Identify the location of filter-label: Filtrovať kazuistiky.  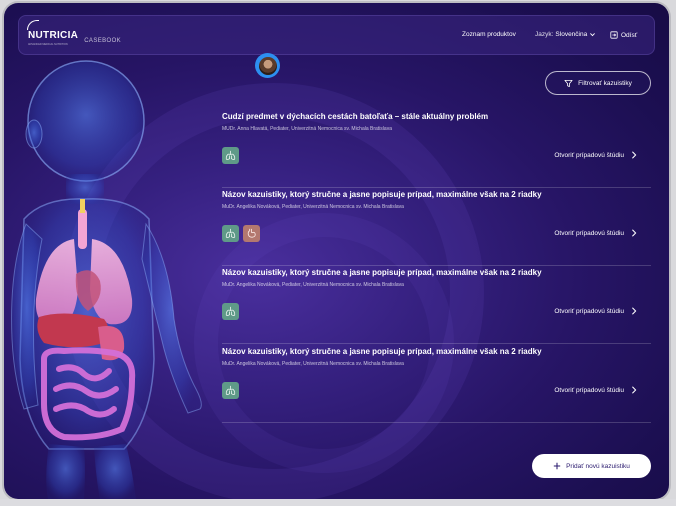
(605, 83).